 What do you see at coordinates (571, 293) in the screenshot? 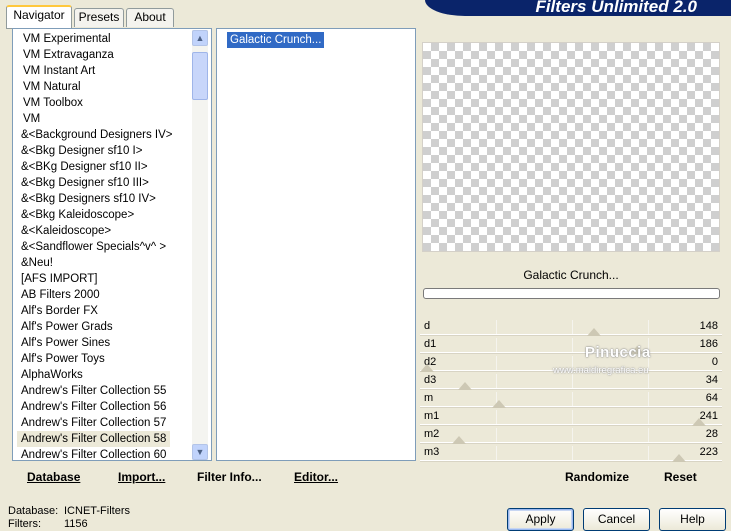
I see `progress-bar` at bounding box center [571, 293].